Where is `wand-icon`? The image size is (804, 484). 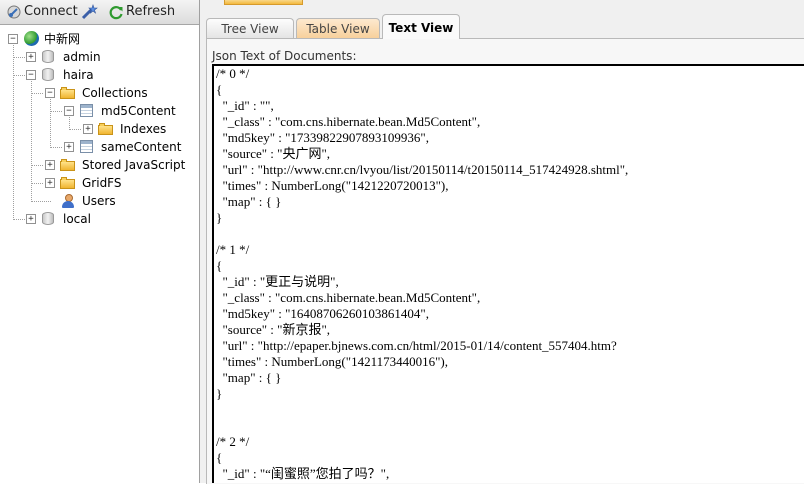
wand-icon is located at coordinates (89, 12).